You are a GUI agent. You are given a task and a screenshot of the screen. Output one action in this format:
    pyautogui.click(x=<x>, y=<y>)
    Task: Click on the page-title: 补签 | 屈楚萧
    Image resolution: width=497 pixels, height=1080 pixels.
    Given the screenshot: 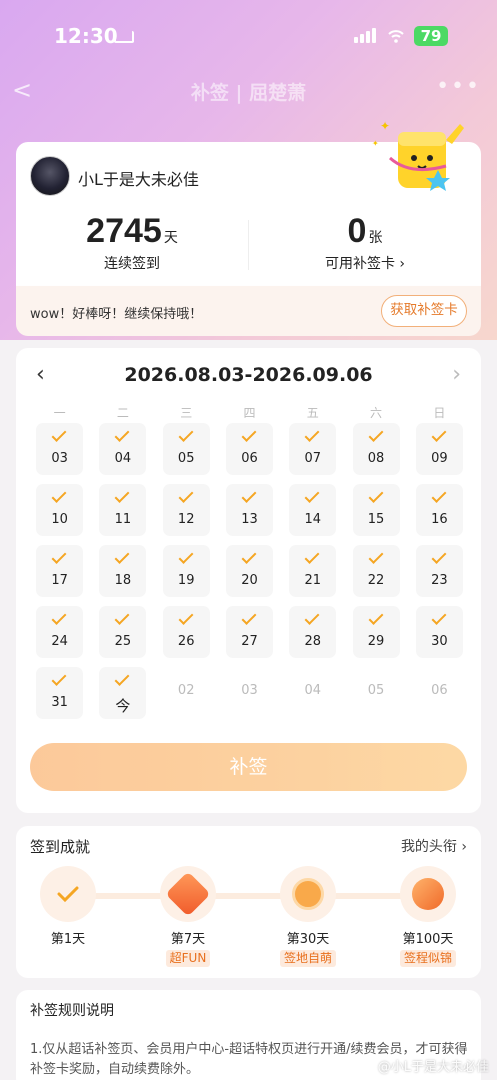 What is the action you would take?
    pyautogui.click(x=248, y=93)
    